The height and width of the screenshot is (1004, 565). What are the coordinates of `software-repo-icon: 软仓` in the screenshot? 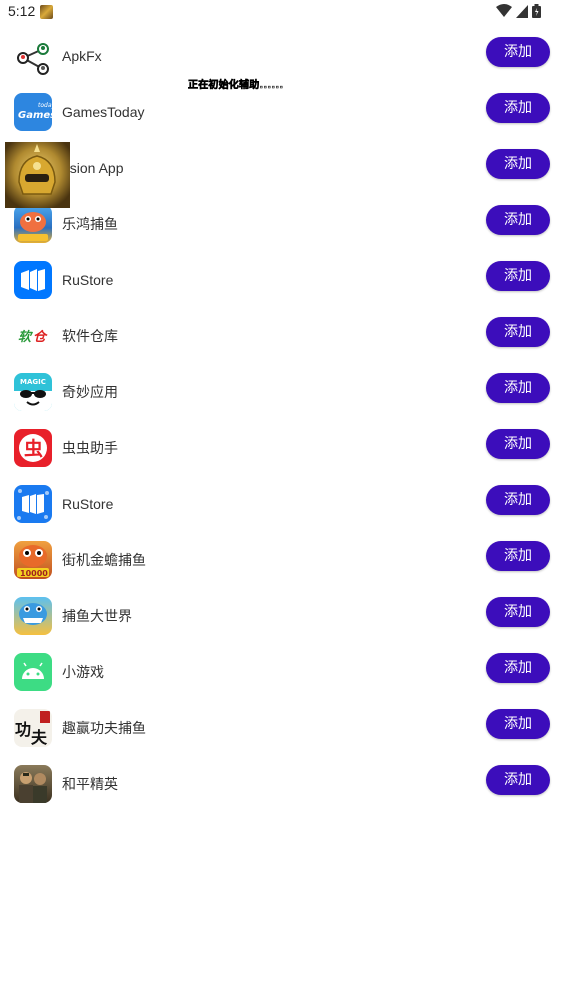 It's located at (33, 336).